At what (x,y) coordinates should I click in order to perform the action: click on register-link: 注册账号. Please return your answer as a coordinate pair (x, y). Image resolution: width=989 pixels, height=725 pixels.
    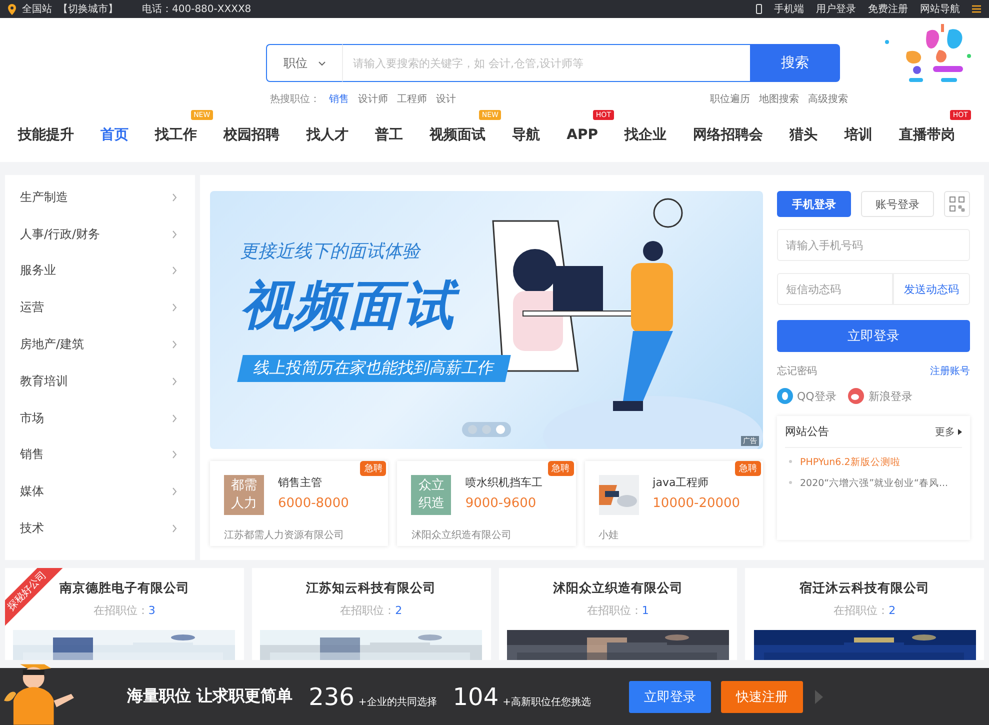
    Looking at the image, I should click on (950, 371).